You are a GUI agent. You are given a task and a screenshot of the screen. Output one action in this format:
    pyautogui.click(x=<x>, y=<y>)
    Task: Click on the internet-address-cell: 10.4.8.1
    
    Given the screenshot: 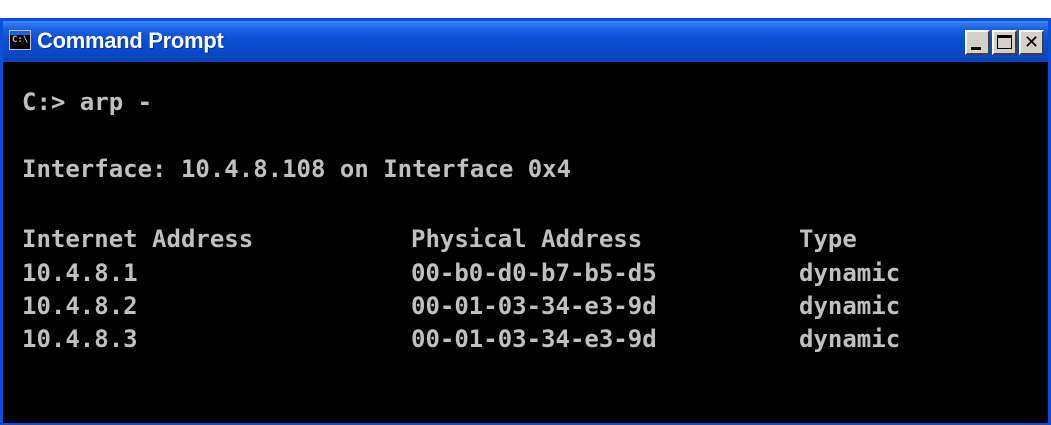 What is the action you would take?
    pyautogui.click(x=80, y=273)
    